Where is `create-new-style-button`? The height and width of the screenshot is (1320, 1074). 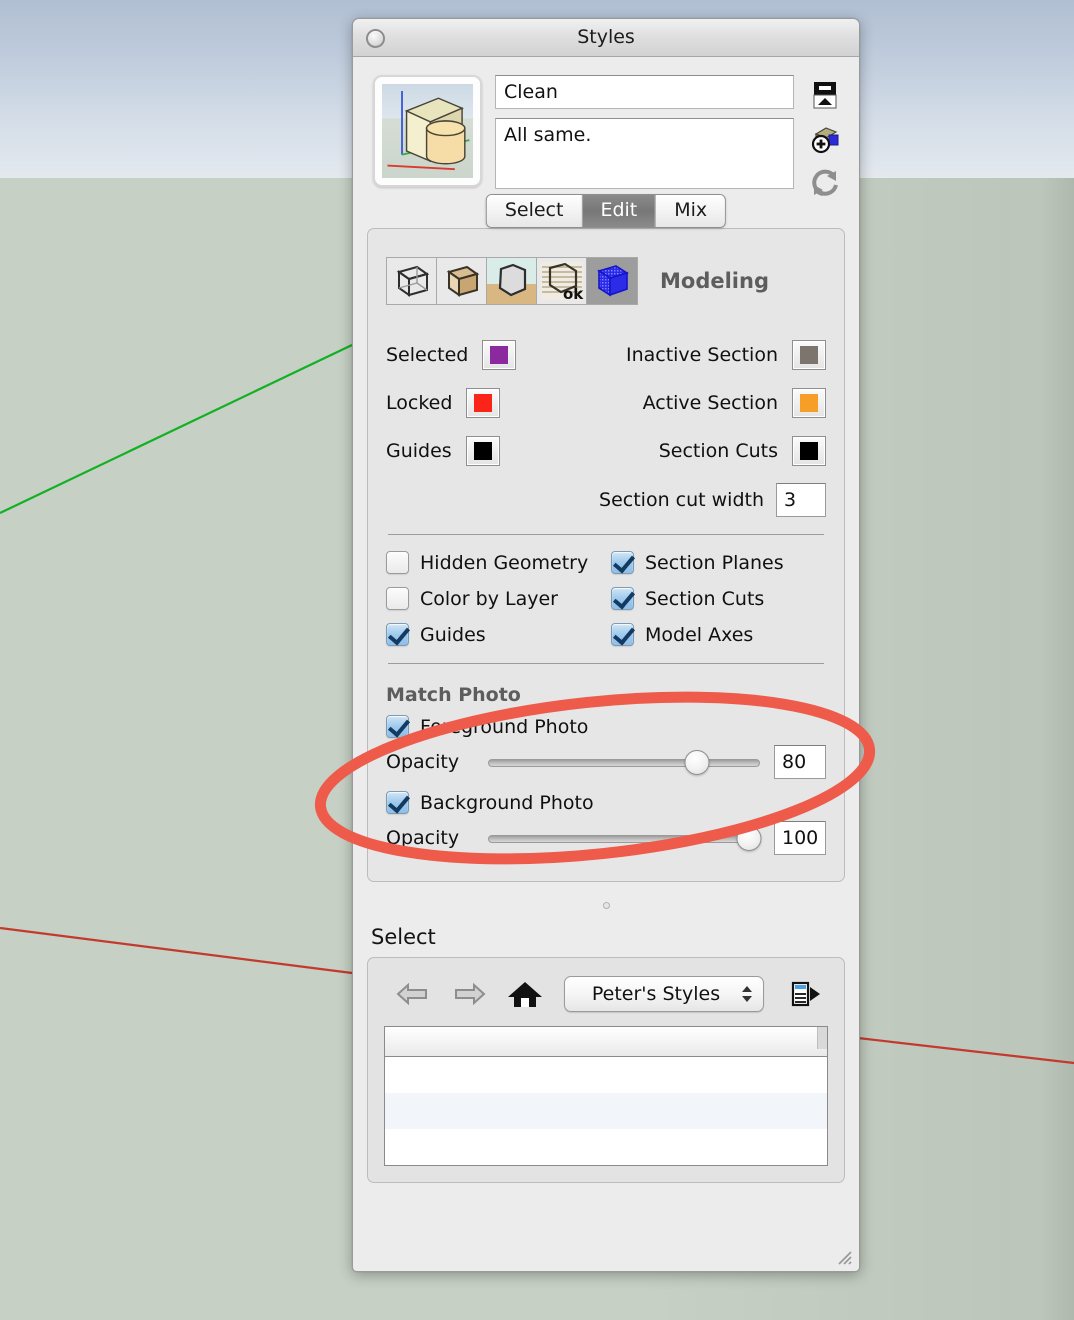 create-new-style-button is located at coordinates (825, 139).